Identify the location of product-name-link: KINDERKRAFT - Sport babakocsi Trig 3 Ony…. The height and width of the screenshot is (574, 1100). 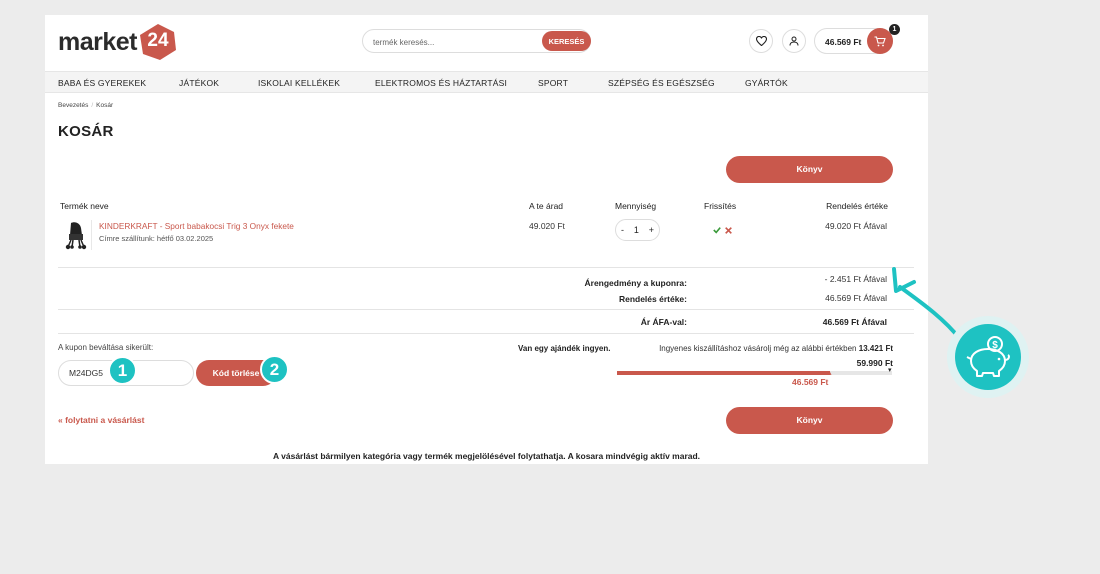
(196, 226).